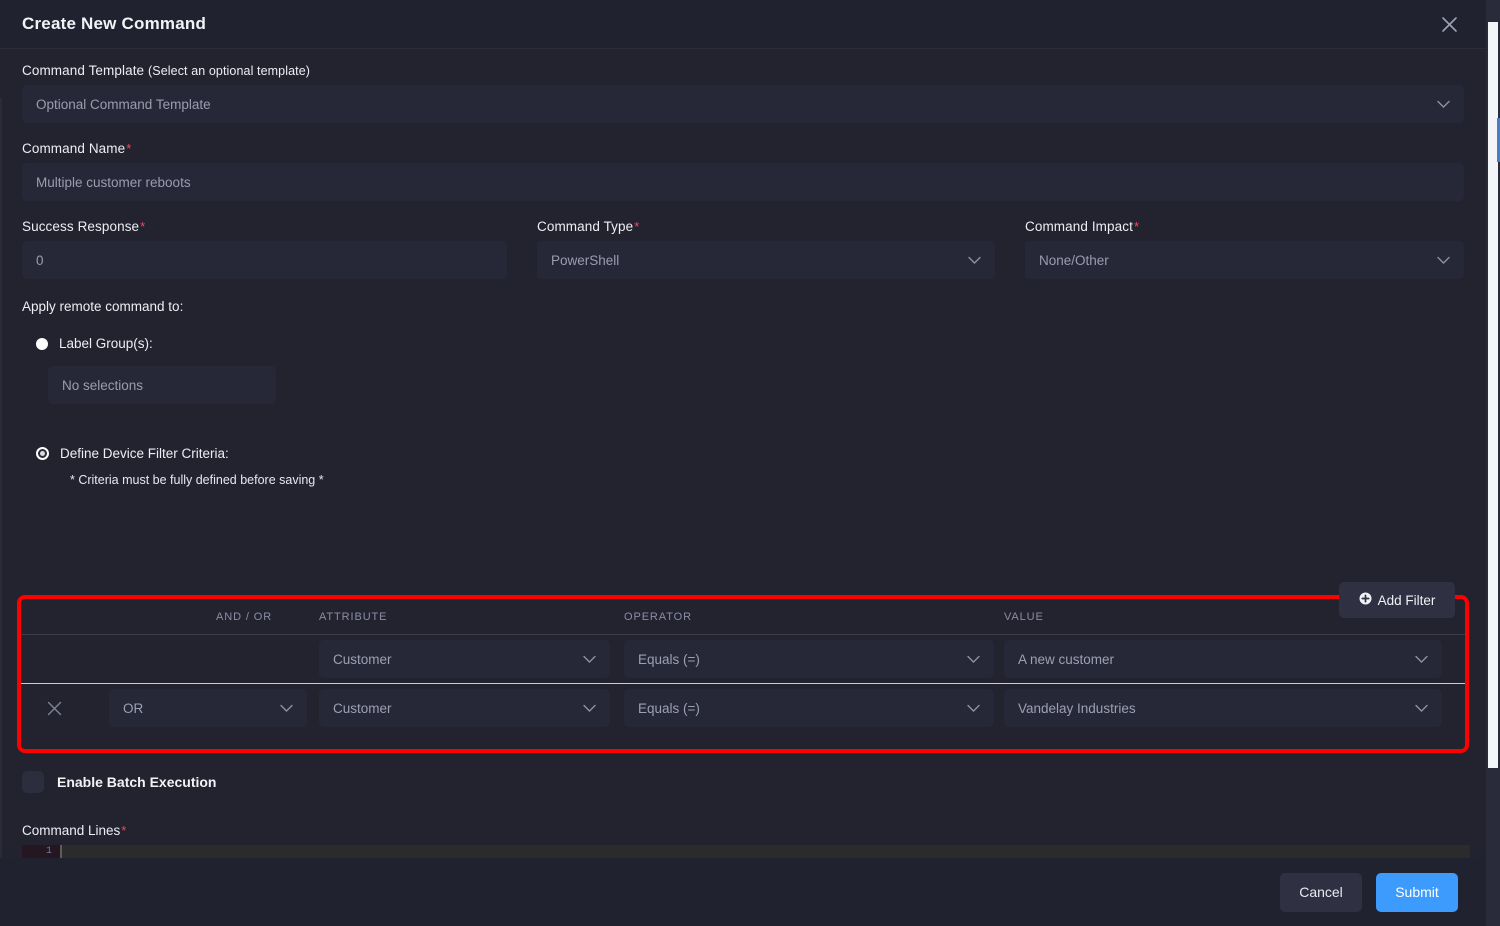  Describe the element at coordinates (42, 343) in the screenshot. I see `radio-dot-icon` at that location.